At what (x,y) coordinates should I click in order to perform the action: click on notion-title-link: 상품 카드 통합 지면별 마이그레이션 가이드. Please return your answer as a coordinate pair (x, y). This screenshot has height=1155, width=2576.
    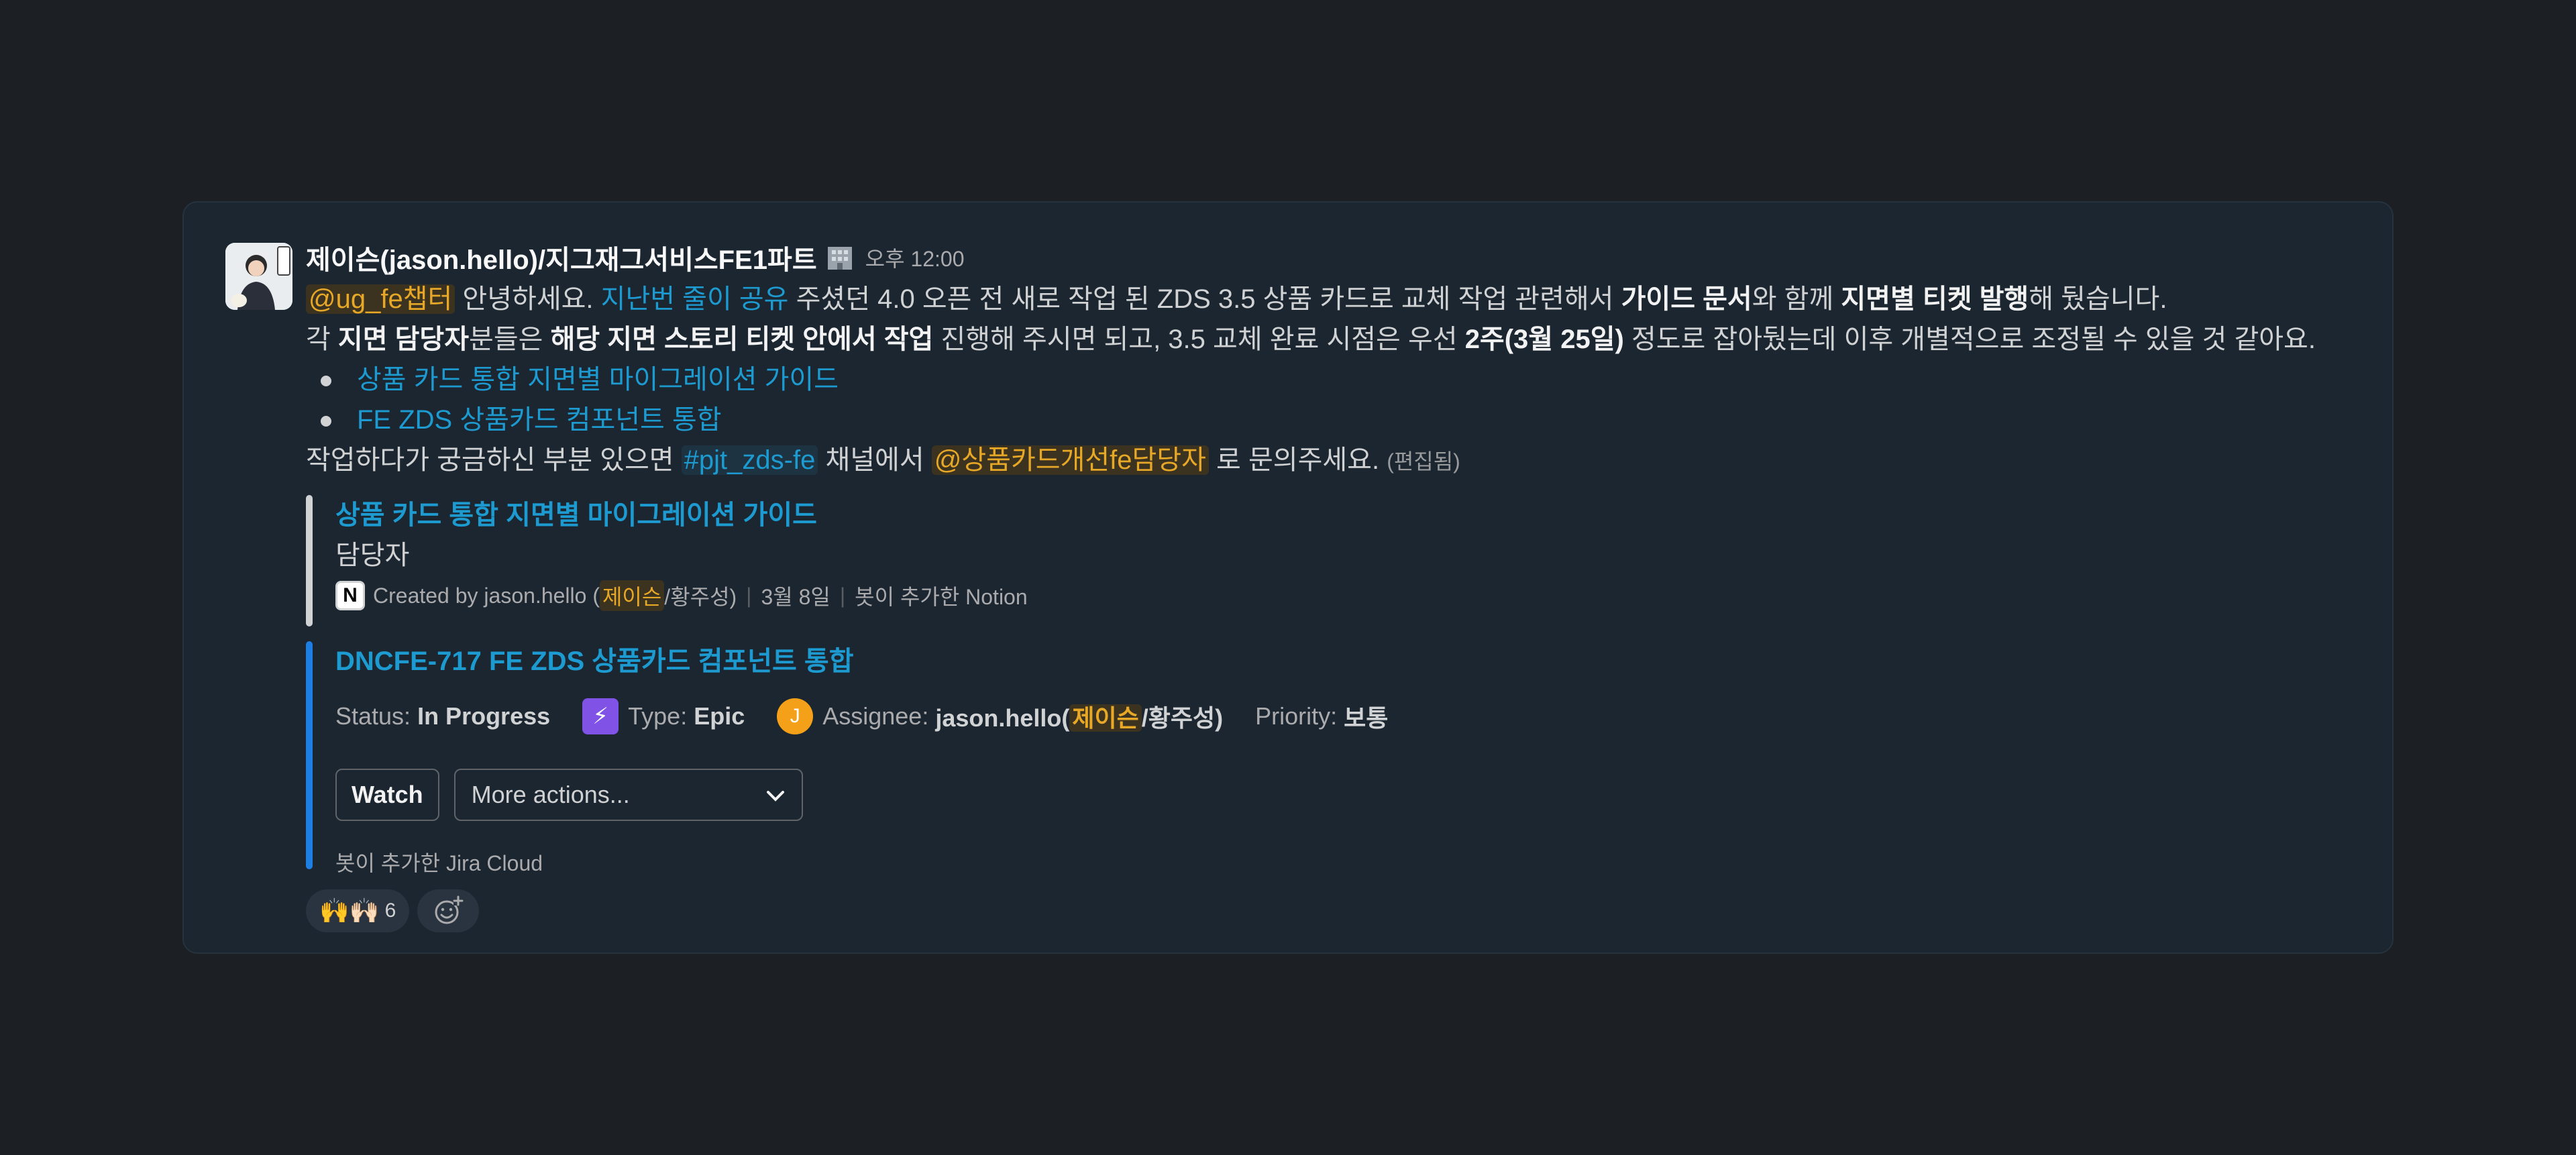
    Looking at the image, I should click on (1343, 515).